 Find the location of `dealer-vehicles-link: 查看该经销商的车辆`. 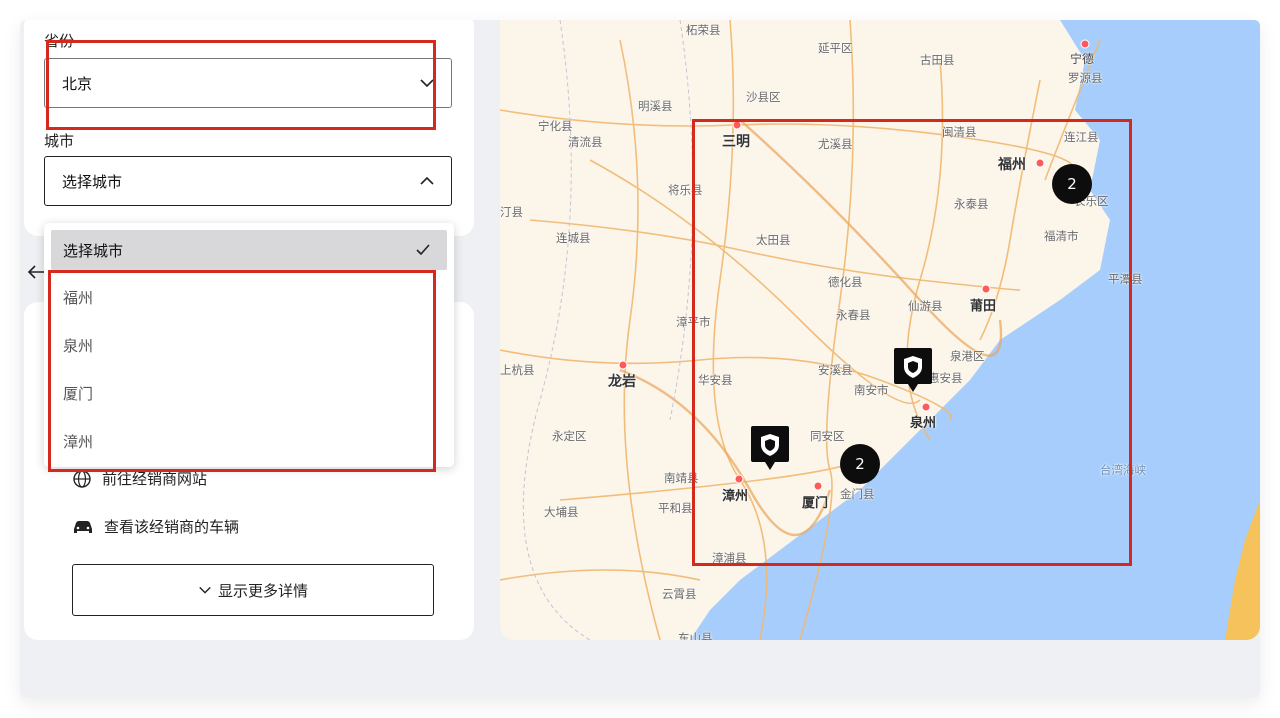

dealer-vehicles-link: 查看该经销商的车辆 is located at coordinates (155, 526).